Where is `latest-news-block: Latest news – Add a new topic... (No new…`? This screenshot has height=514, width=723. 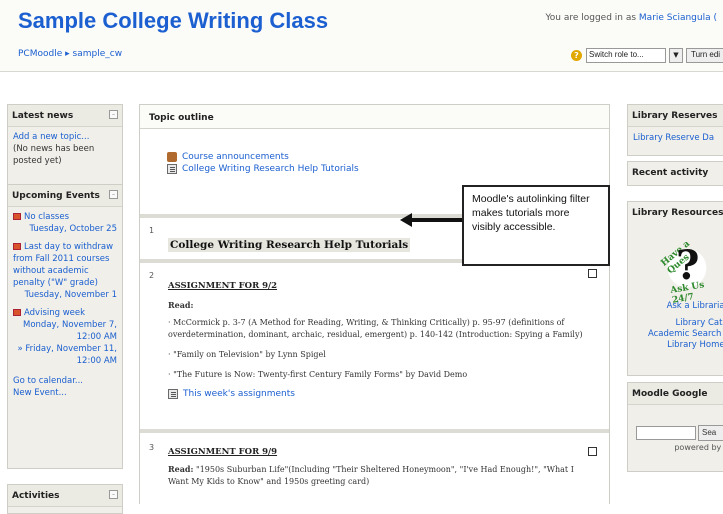
latest-news-block: Latest news – Add a new topic... (No new… is located at coordinates (65, 149).